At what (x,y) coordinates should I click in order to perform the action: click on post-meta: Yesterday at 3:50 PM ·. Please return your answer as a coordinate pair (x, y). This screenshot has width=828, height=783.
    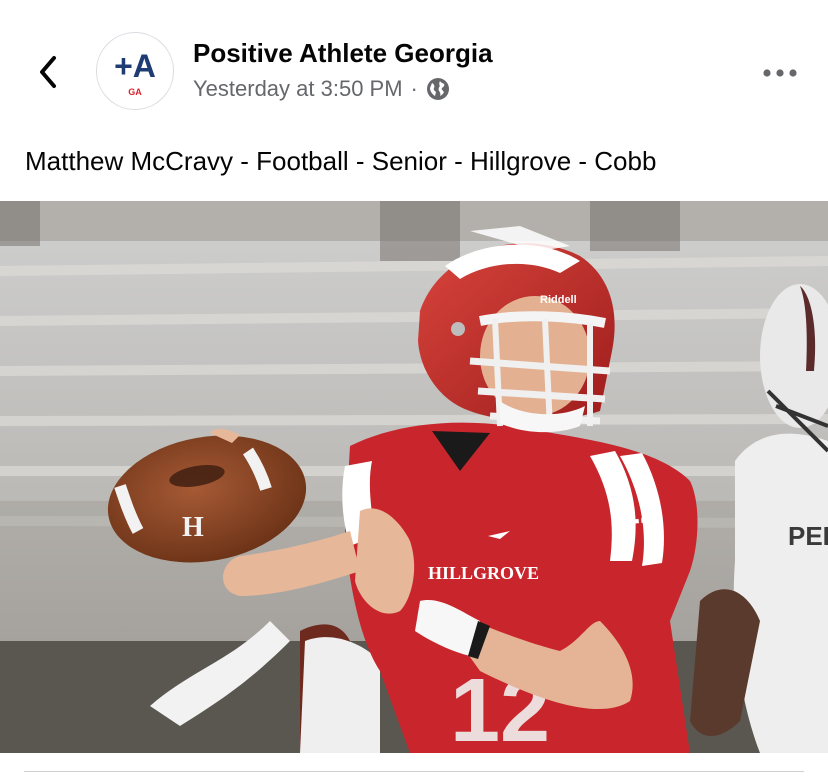
    Looking at the image, I should click on (321, 89).